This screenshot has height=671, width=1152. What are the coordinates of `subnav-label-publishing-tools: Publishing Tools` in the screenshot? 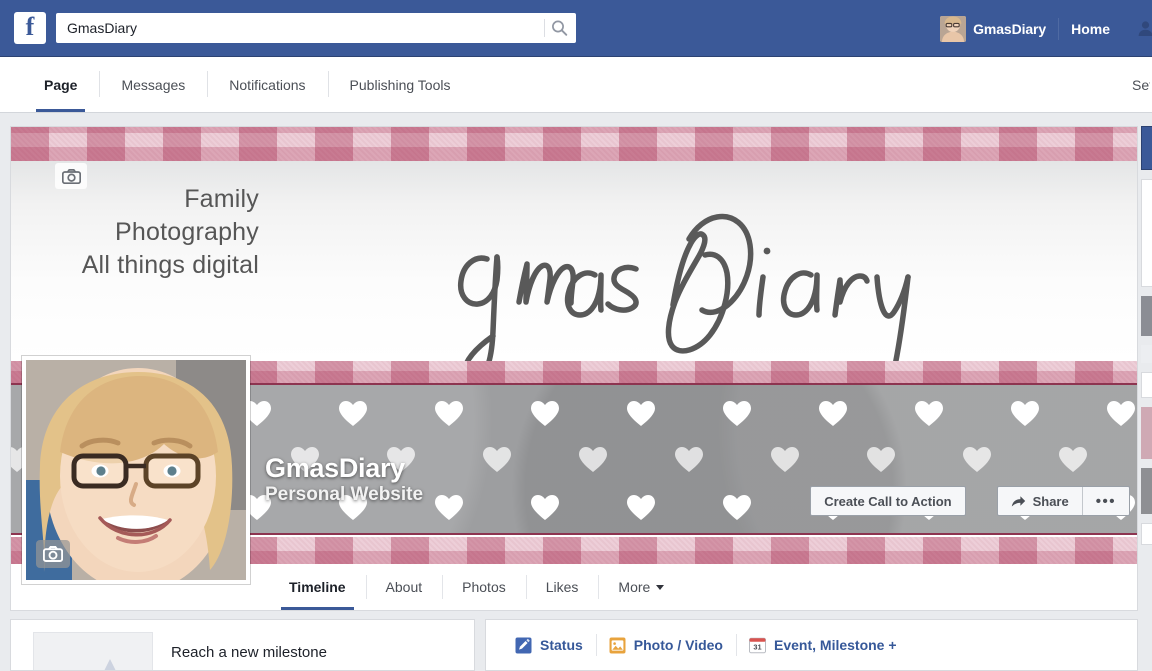 It's located at (400, 84).